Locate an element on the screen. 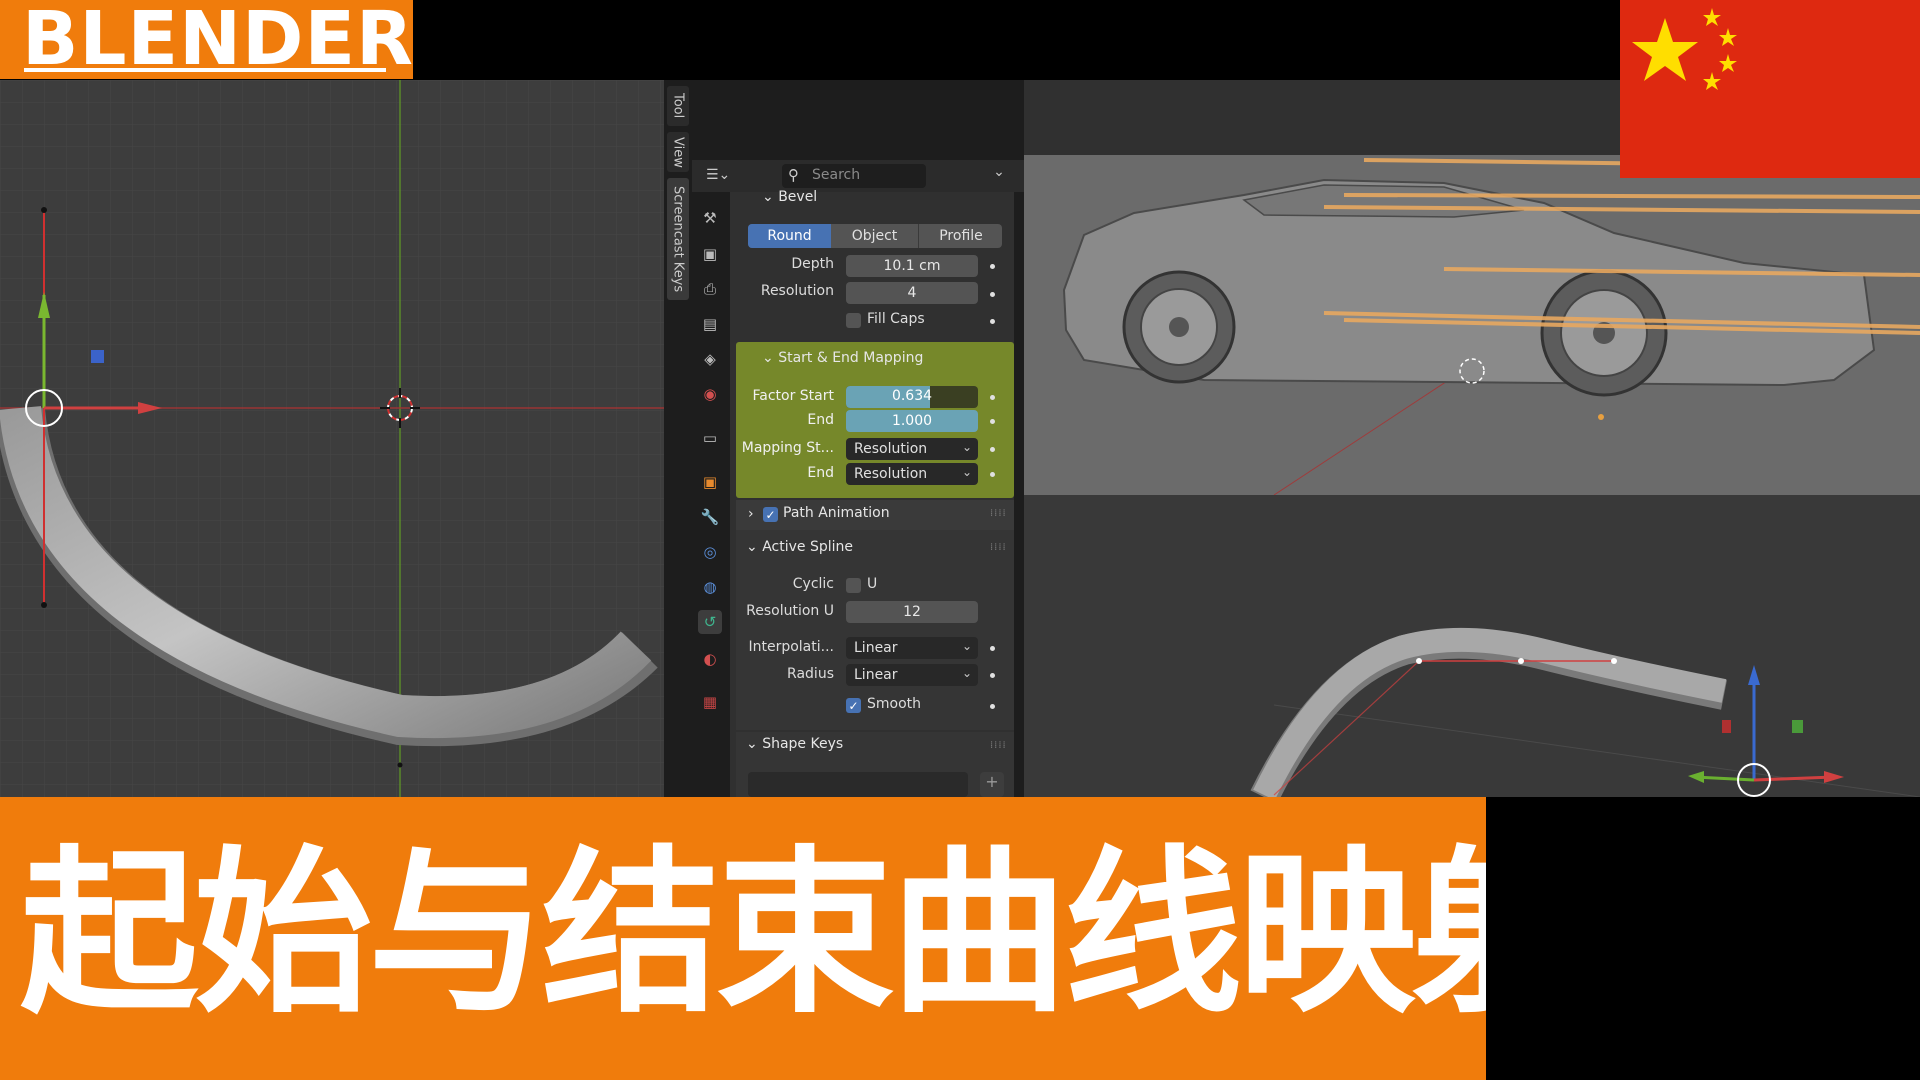 The width and height of the screenshot is (1920, 1080). flag-stars is located at coordinates (1684, 49).